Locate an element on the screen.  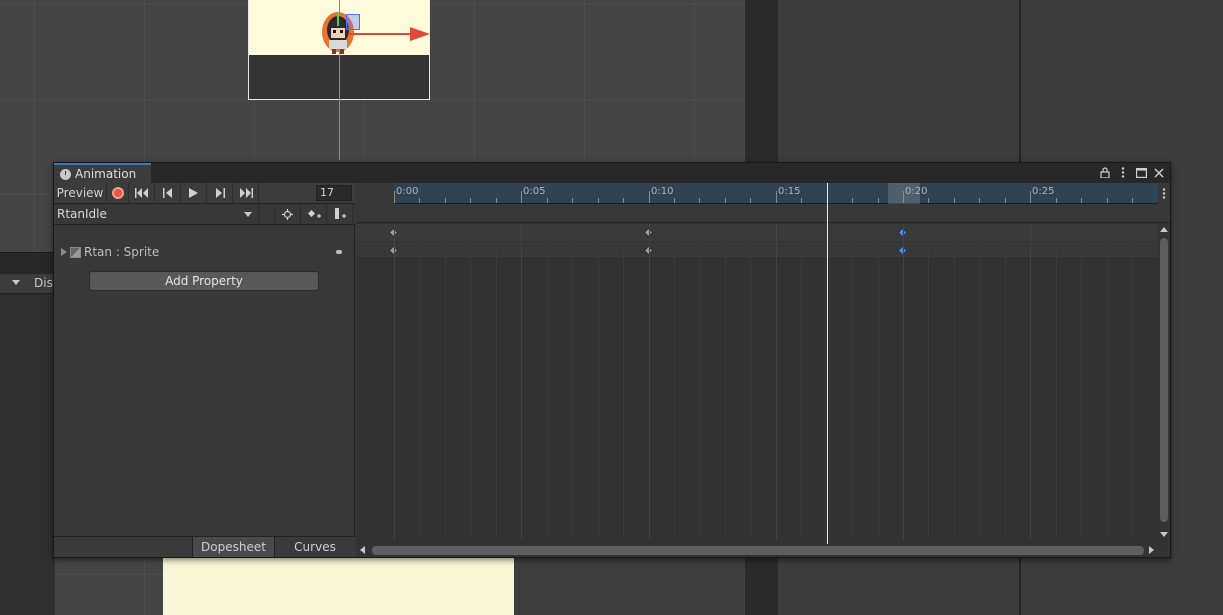
property-label: Rtan : Sprite is located at coordinates (122, 252).